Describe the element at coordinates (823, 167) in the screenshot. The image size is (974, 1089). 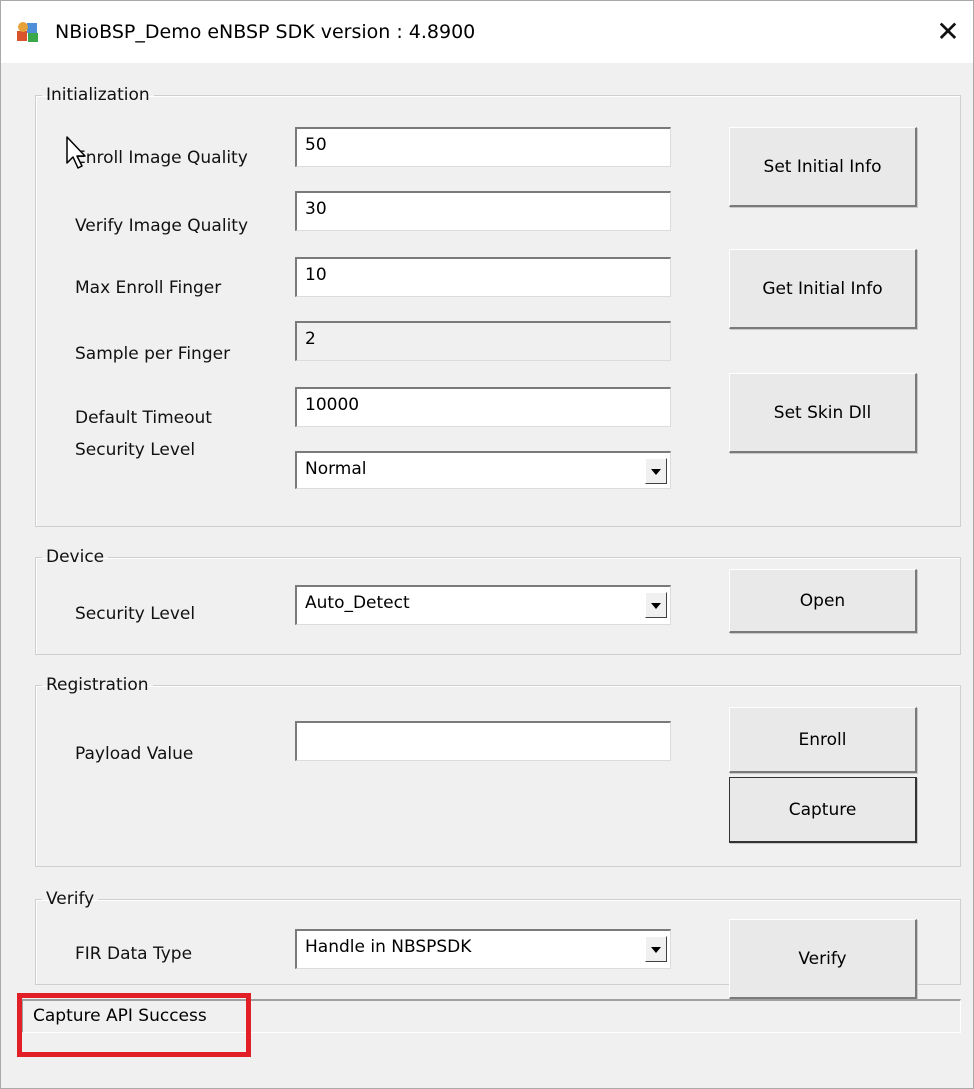
I see `set-initial-info-button: Set Initial Info` at that location.